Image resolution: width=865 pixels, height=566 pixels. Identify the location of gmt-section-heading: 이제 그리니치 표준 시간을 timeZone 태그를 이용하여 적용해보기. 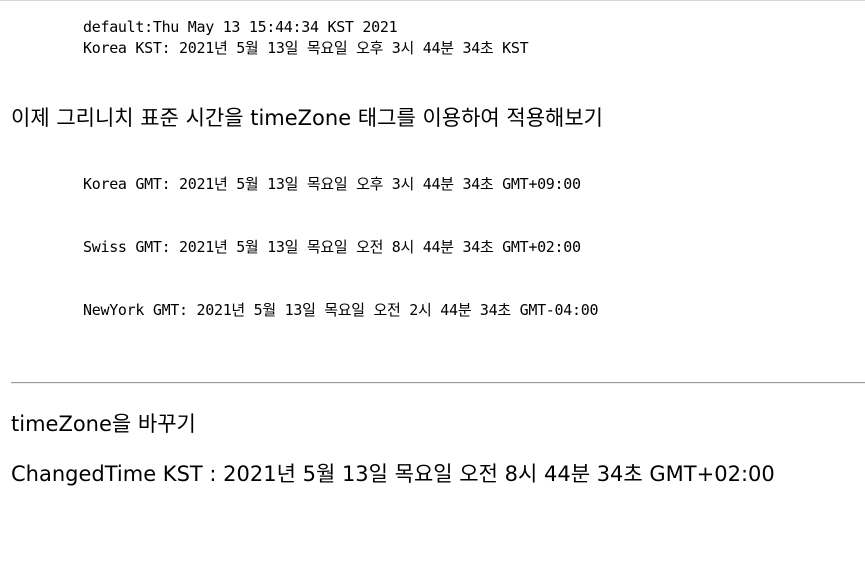
(307, 118).